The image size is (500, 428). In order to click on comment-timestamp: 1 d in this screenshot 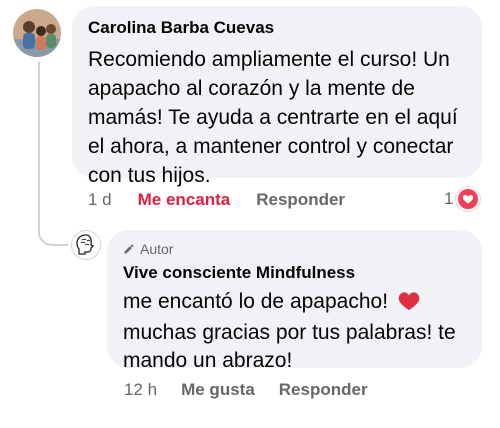, I will do `click(100, 200)`.